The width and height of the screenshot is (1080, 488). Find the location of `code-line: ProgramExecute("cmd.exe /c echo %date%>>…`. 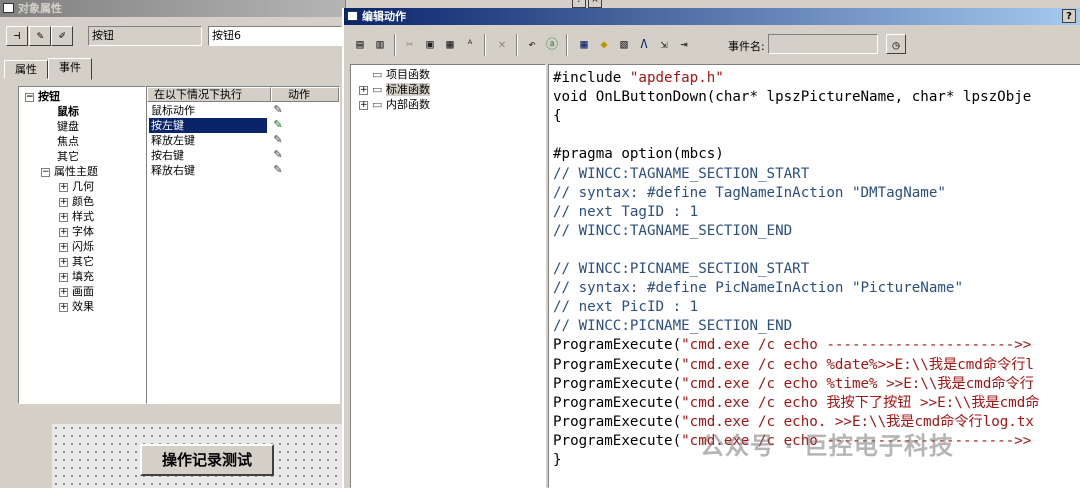

code-line: ProgramExecute("cmd.exe /c echo %date%>>… is located at coordinates (793, 365).